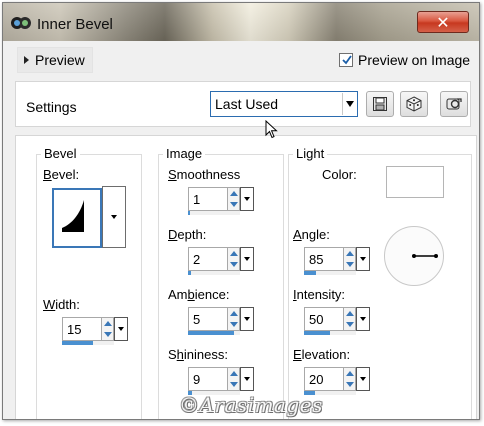 This screenshot has height=426, width=484. Describe the element at coordinates (214, 273) in the screenshot. I see `depth-slider` at that location.